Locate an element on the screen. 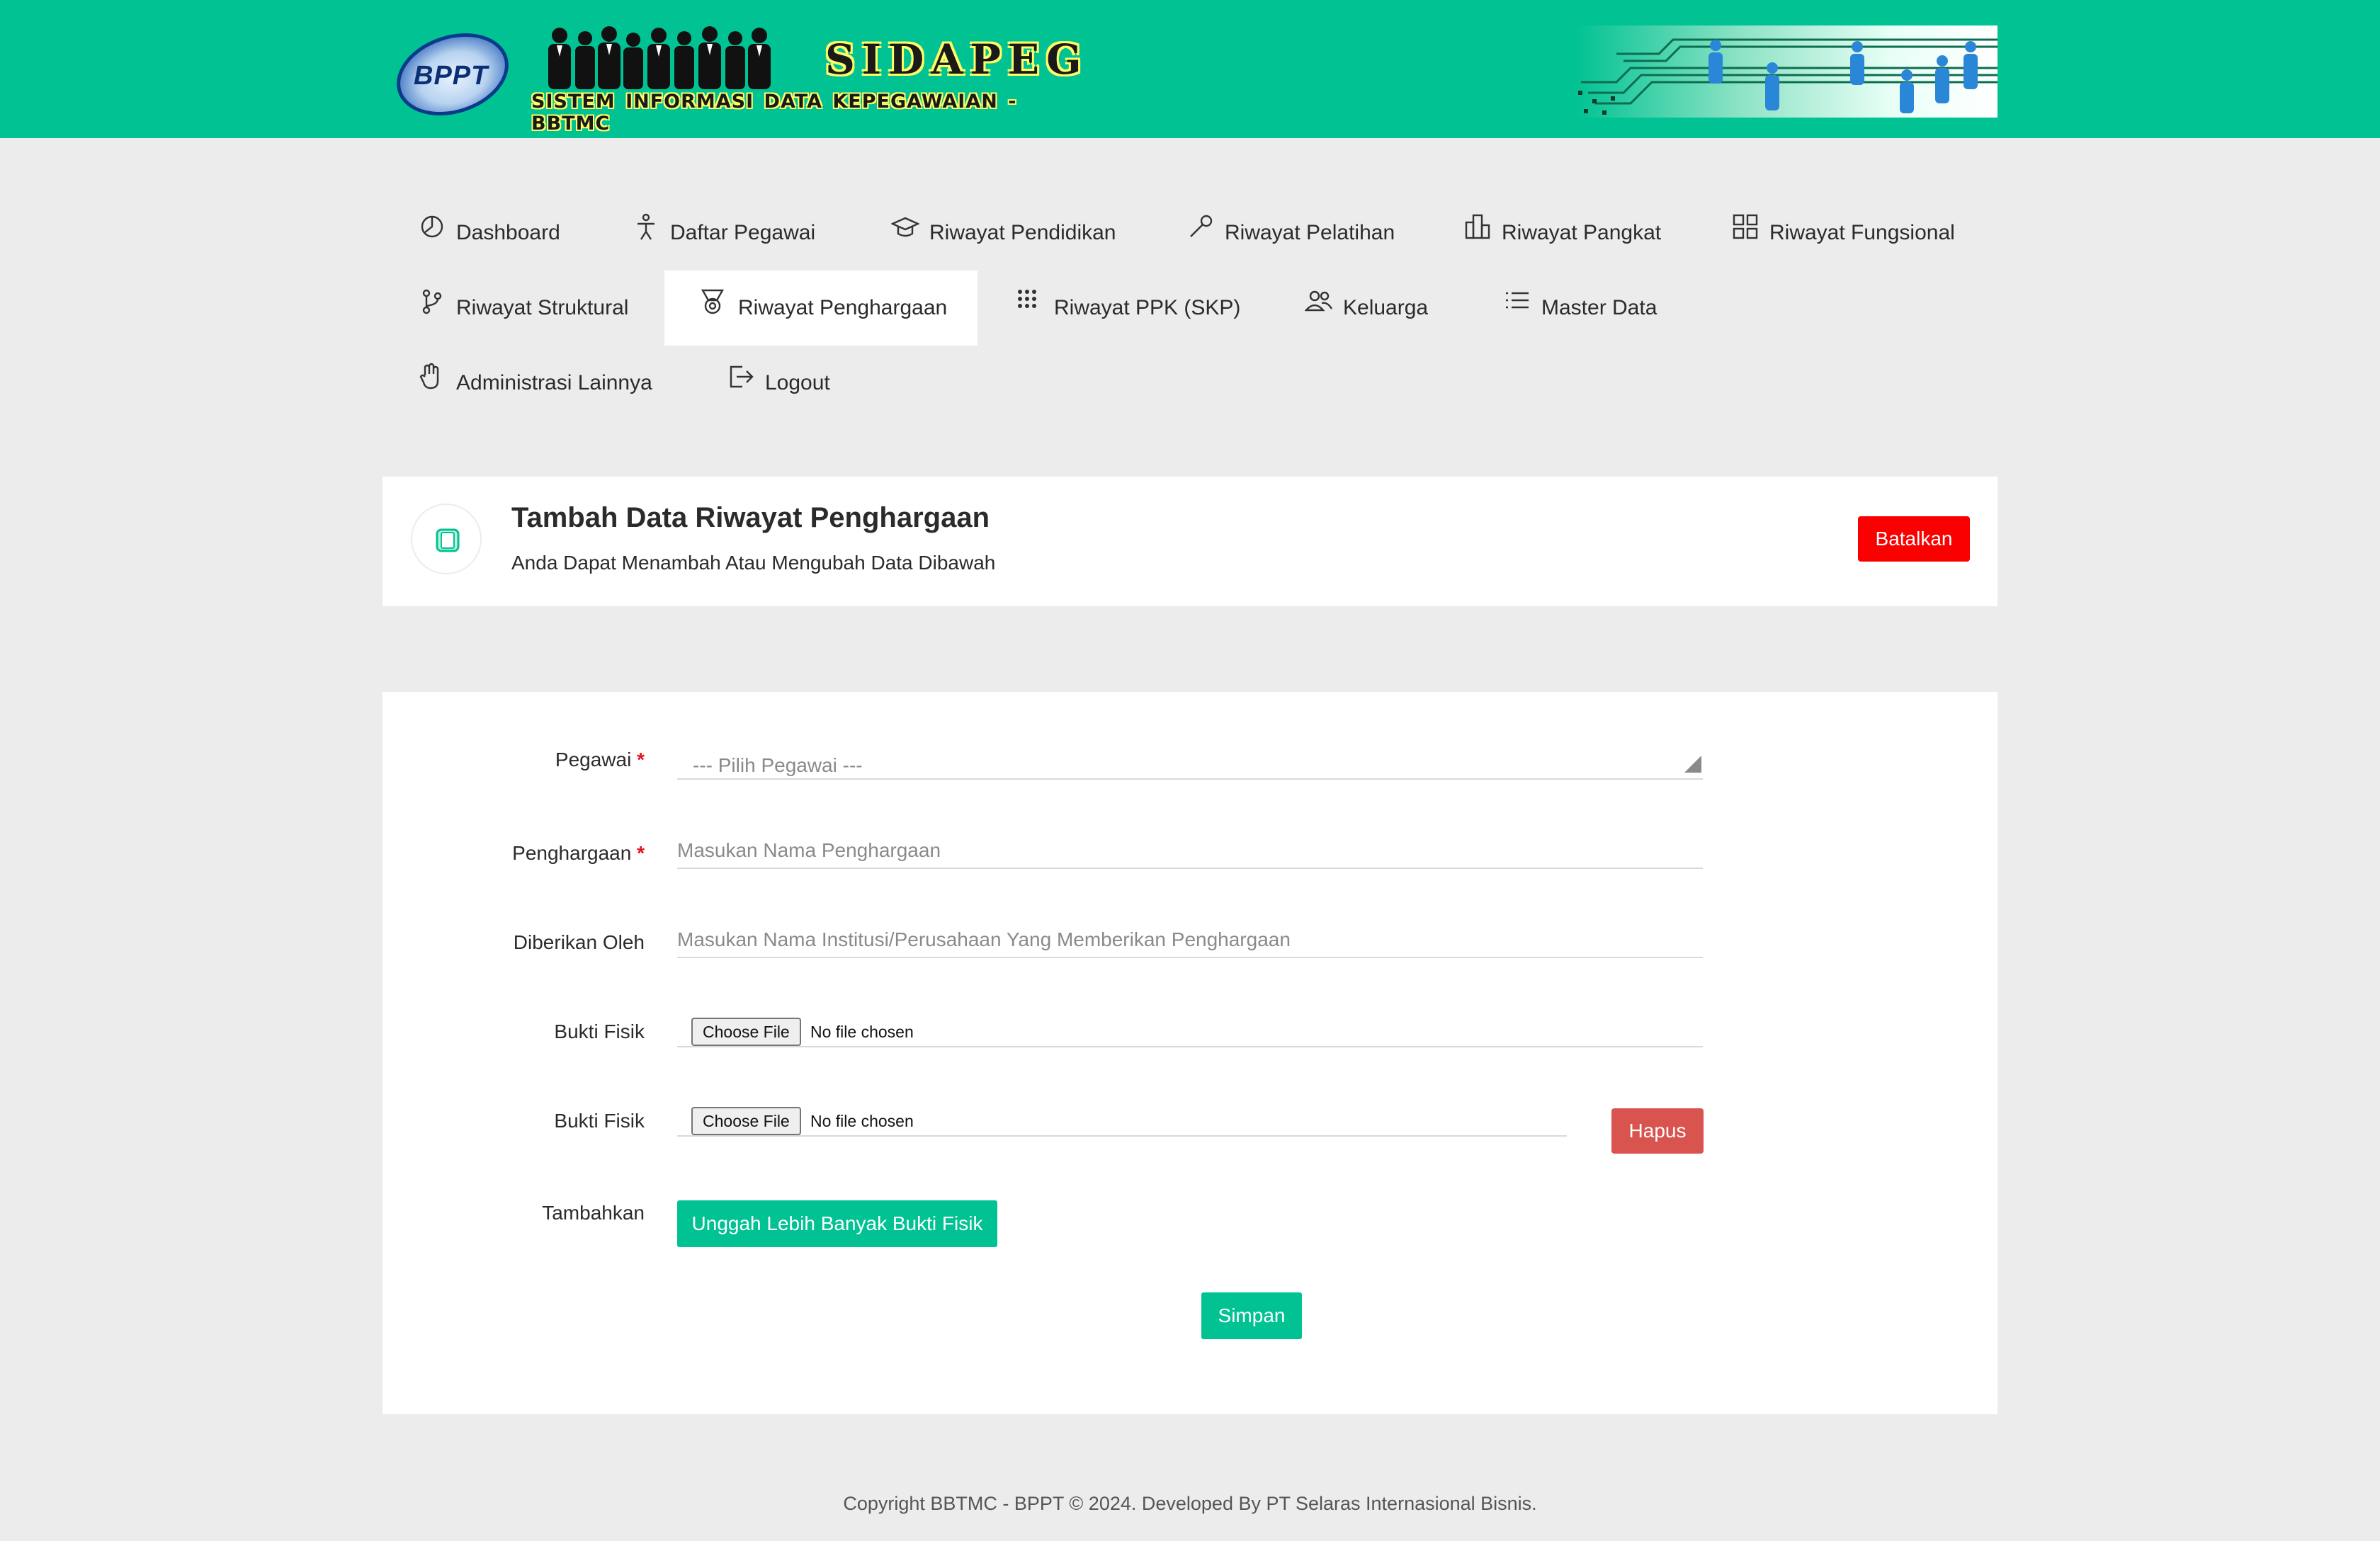 The image size is (2380, 1541). nav-riwayat-penghargaan: Riwayat Penghargaan is located at coordinates (821, 308).